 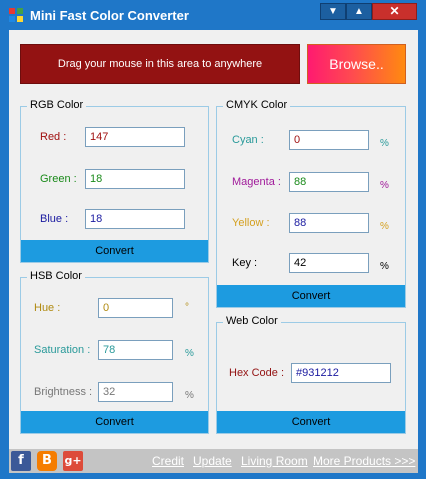 What do you see at coordinates (16, 15) in the screenshot?
I see `app-logo-icon` at bounding box center [16, 15].